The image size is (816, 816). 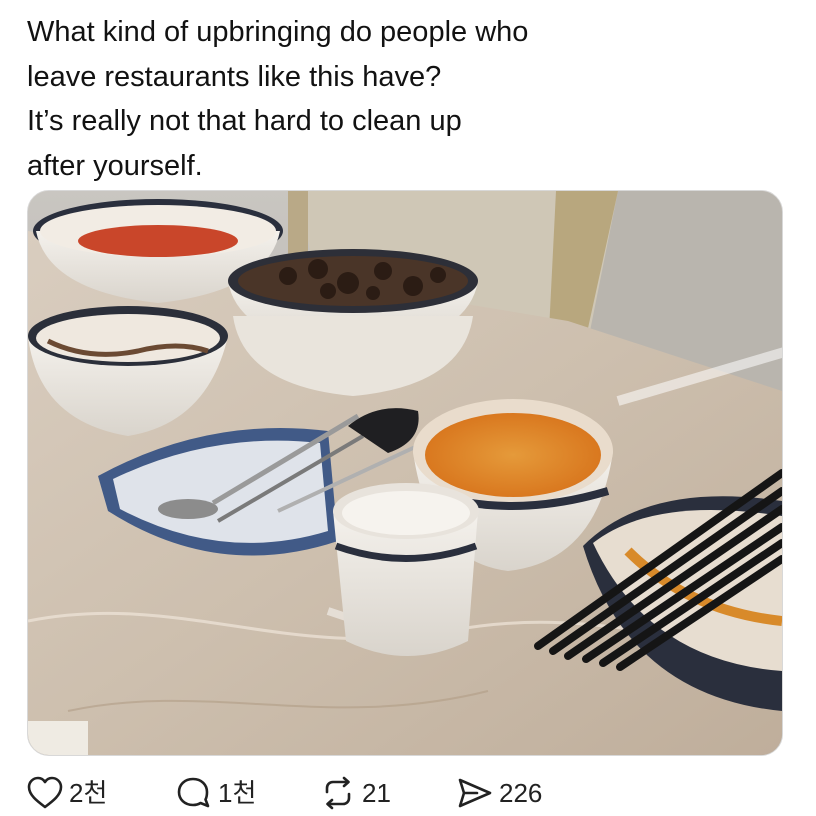 What do you see at coordinates (194, 793) in the screenshot?
I see `comment-icon` at bounding box center [194, 793].